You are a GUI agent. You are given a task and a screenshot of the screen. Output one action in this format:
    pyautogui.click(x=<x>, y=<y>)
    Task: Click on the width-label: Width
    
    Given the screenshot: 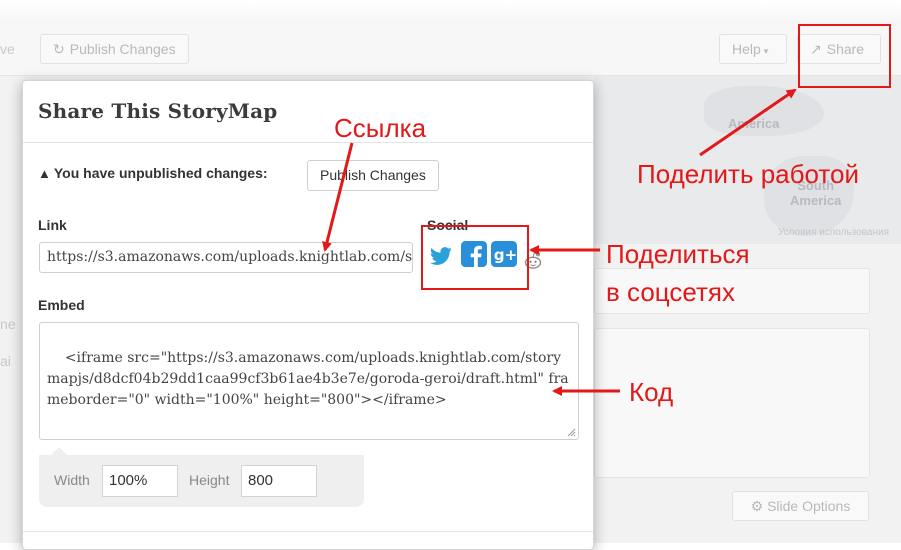 What is the action you would take?
    pyautogui.click(x=72, y=480)
    